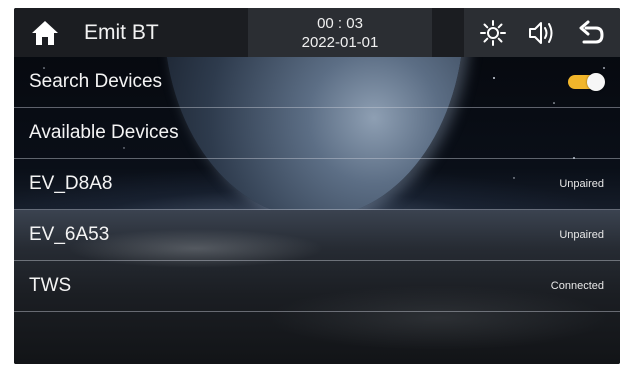 The width and height of the screenshot is (622, 367). I want to click on home-button, so click(45, 32).